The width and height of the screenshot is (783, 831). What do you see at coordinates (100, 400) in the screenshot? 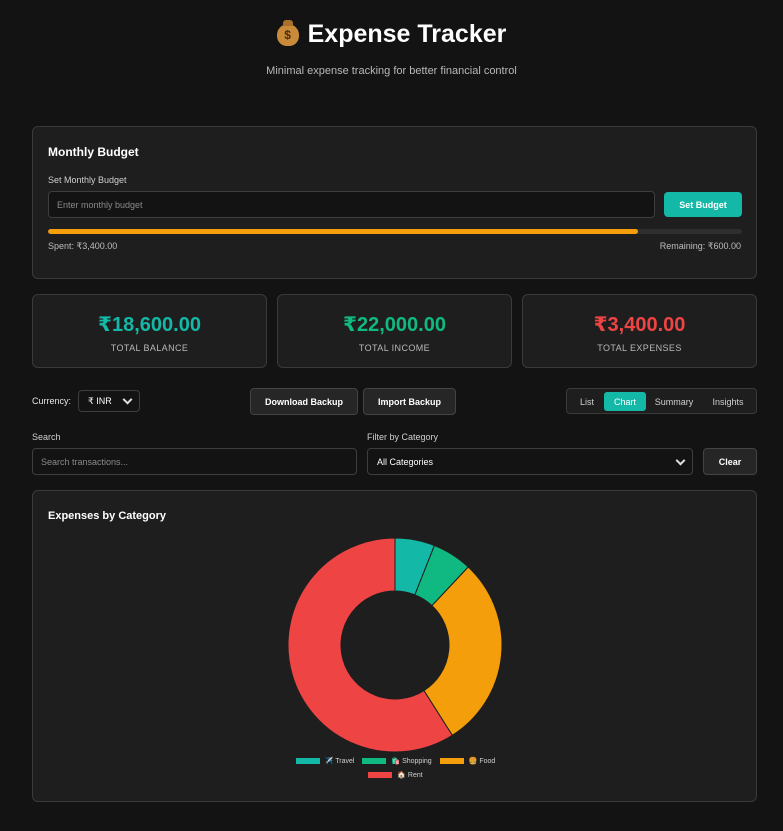
I see `currency-value: ₹ INR` at bounding box center [100, 400].